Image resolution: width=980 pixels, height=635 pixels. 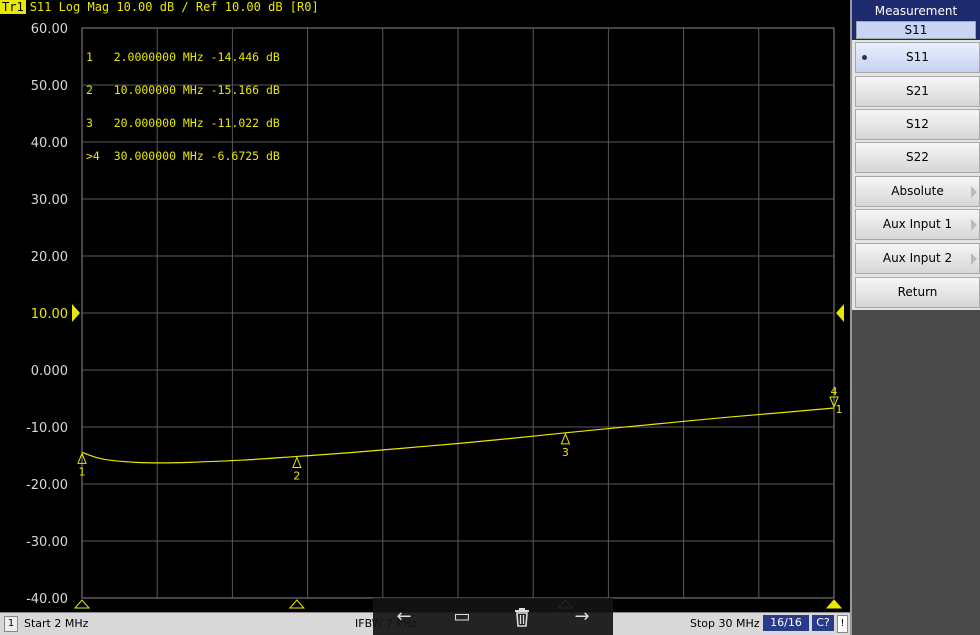 I want to click on softkey-label: Aux Input 1, so click(x=917, y=224).